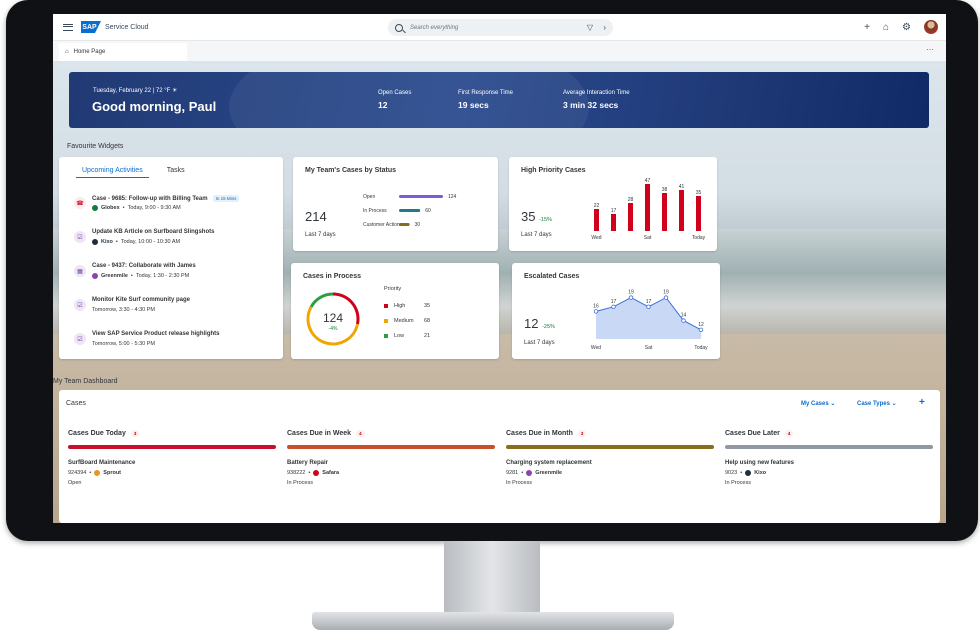 Image resolution: width=980 pixels, height=634 pixels. What do you see at coordinates (172, 433) in the screenshot?
I see `column-header: Cases Due Today 3` at bounding box center [172, 433].